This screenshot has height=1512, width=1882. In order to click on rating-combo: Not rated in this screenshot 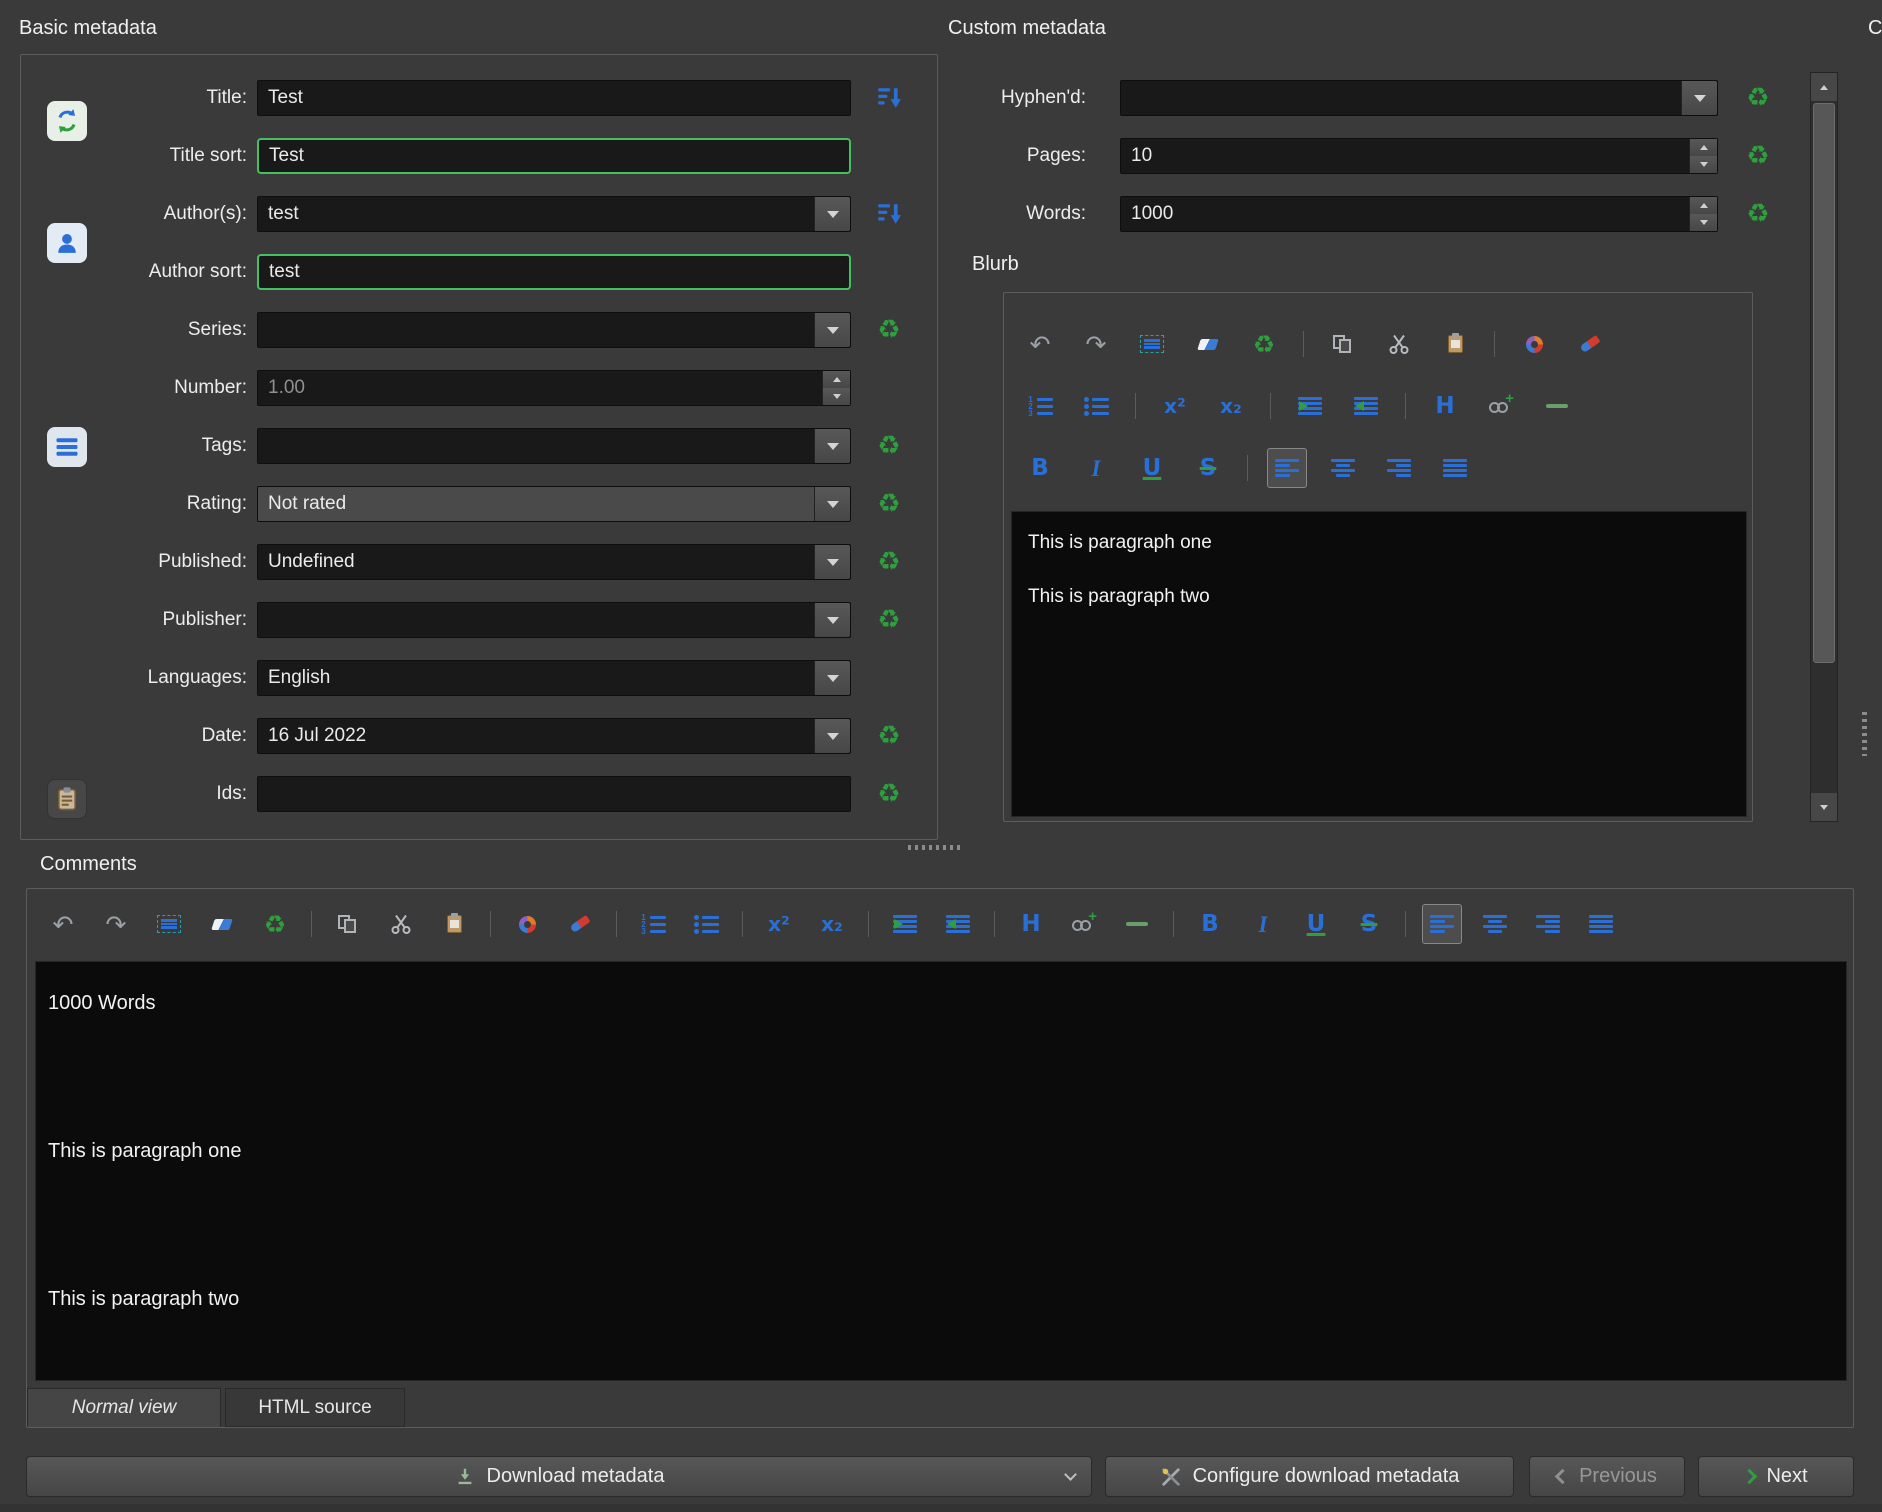, I will do `click(554, 504)`.